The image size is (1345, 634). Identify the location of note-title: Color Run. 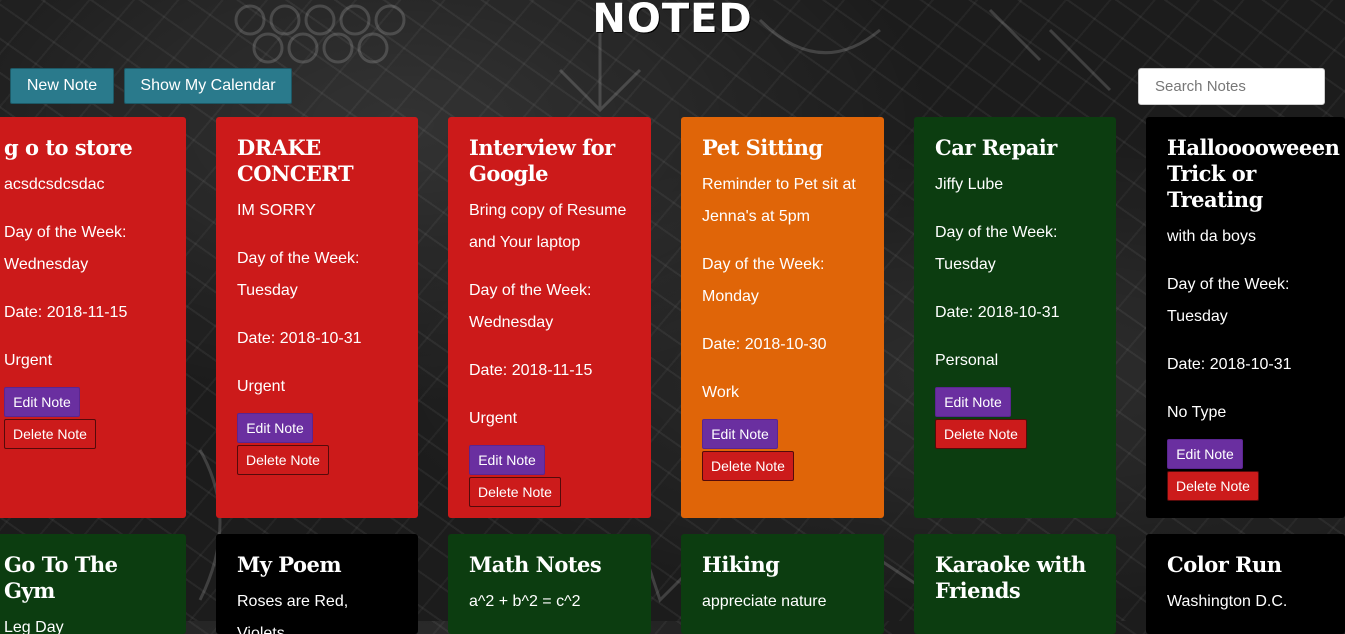
(1224, 564).